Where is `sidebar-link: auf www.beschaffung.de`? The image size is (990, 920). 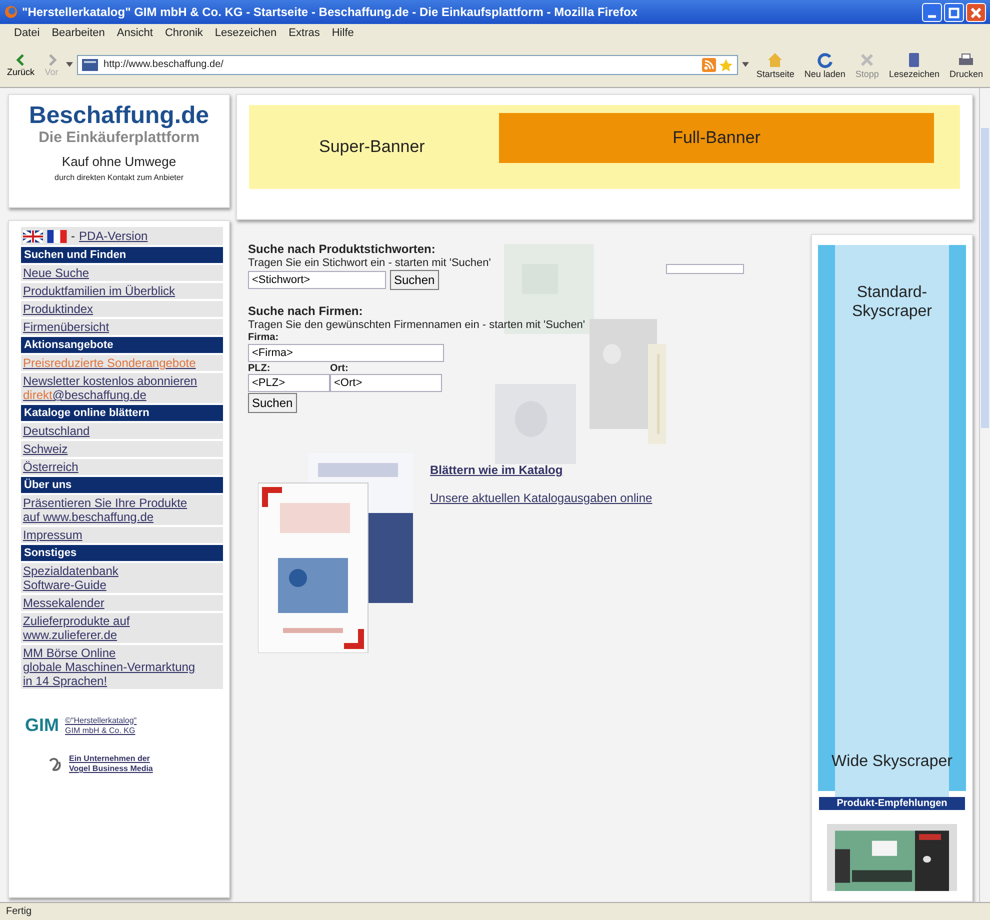 sidebar-link: auf www.beschaffung.de is located at coordinates (122, 517).